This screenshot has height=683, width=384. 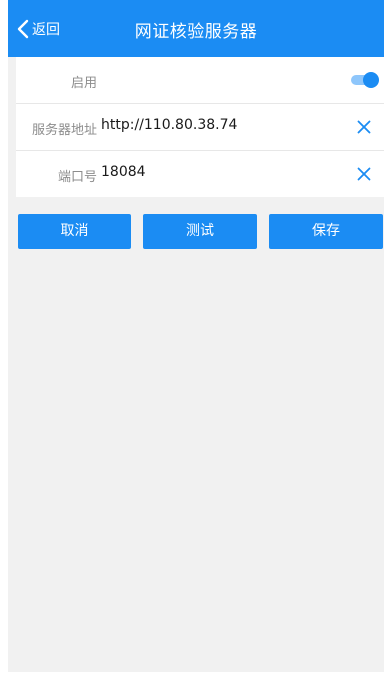 I want to click on server-address-label: 服务器地址, so click(x=64, y=130).